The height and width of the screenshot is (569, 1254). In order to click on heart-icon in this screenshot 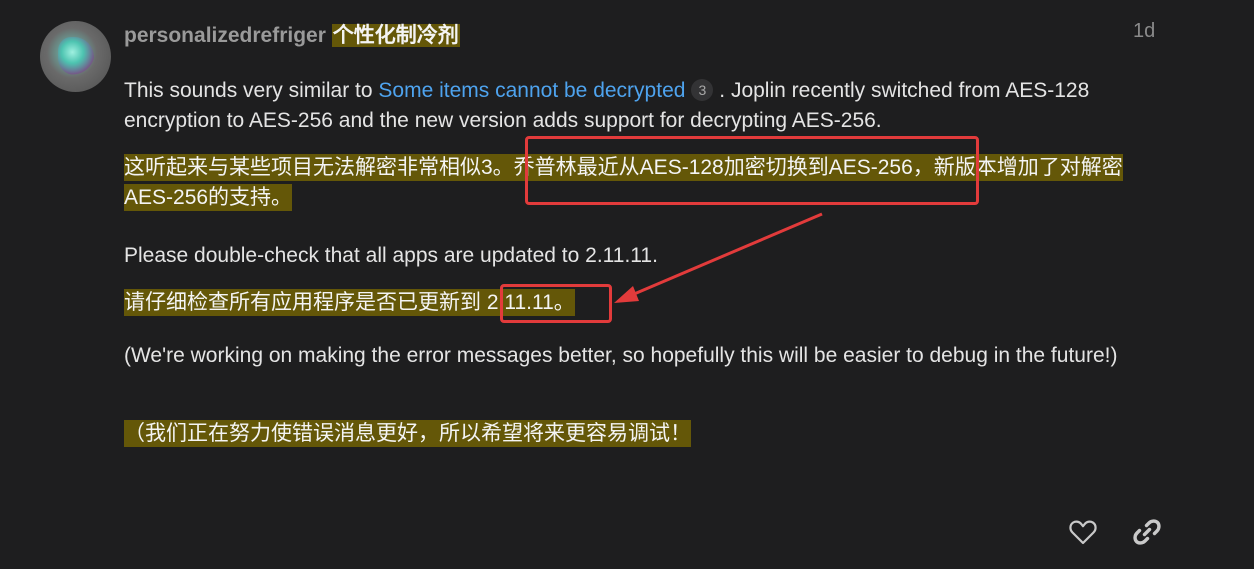, I will do `click(1083, 532)`.